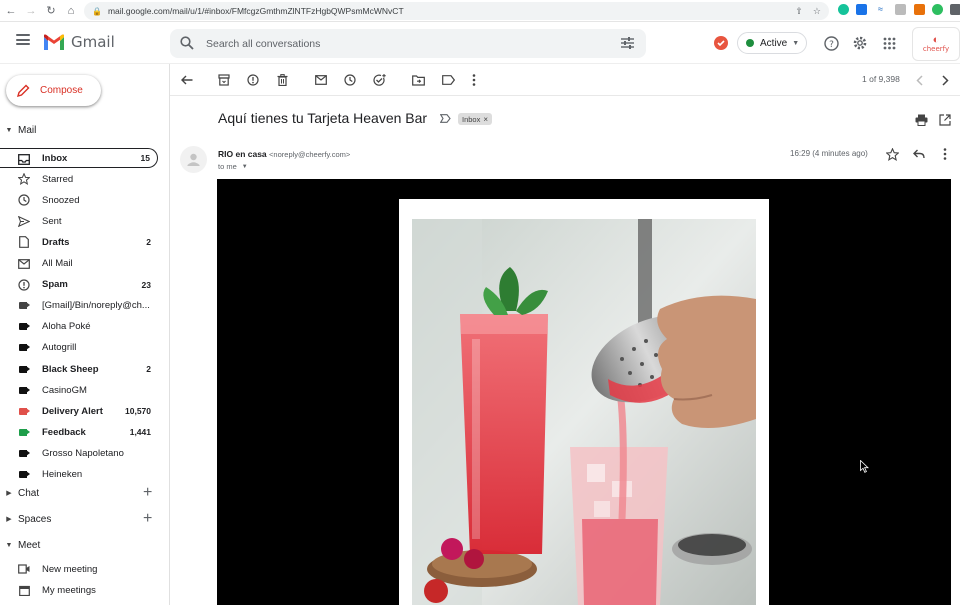 The image size is (960, 605). Describe the element at coordinates (79, 285) in the screenshot. I see `sidebar-item-spam: Spam 23` at that location.